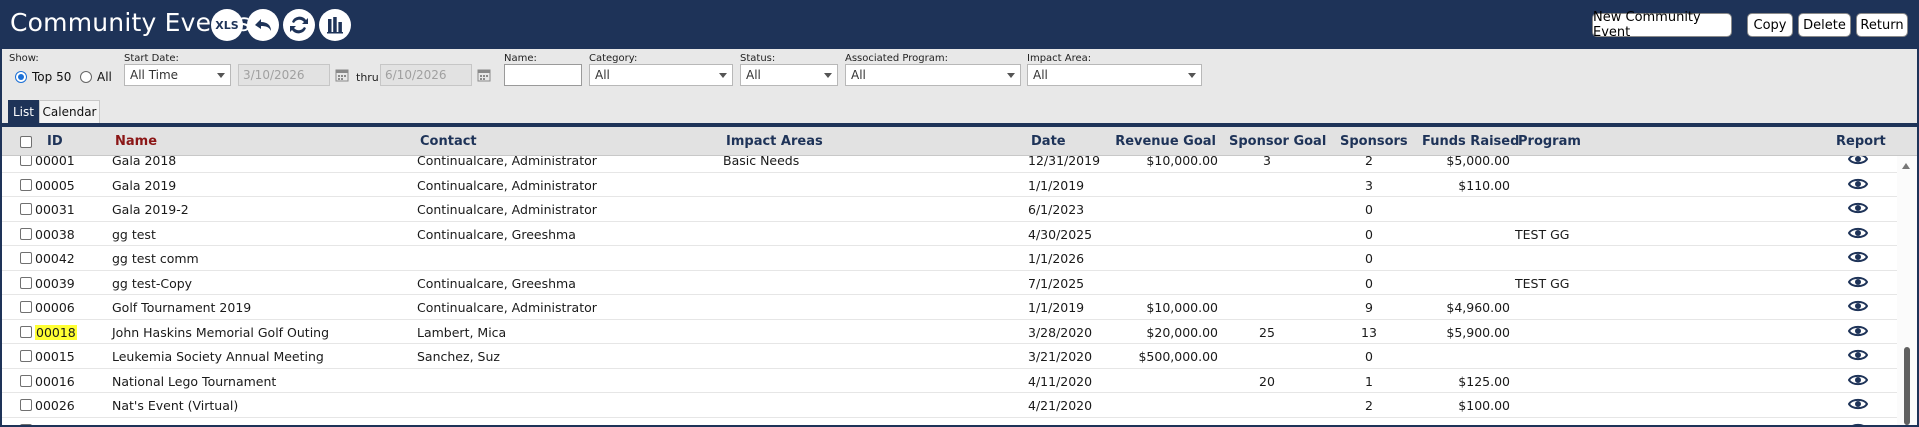 The width and height of the screenshot is (1919, 427). What do you see at coordinates (21, 77) in the screenshot?
I see `show-top50-radio` at bounding box center [21, 77].